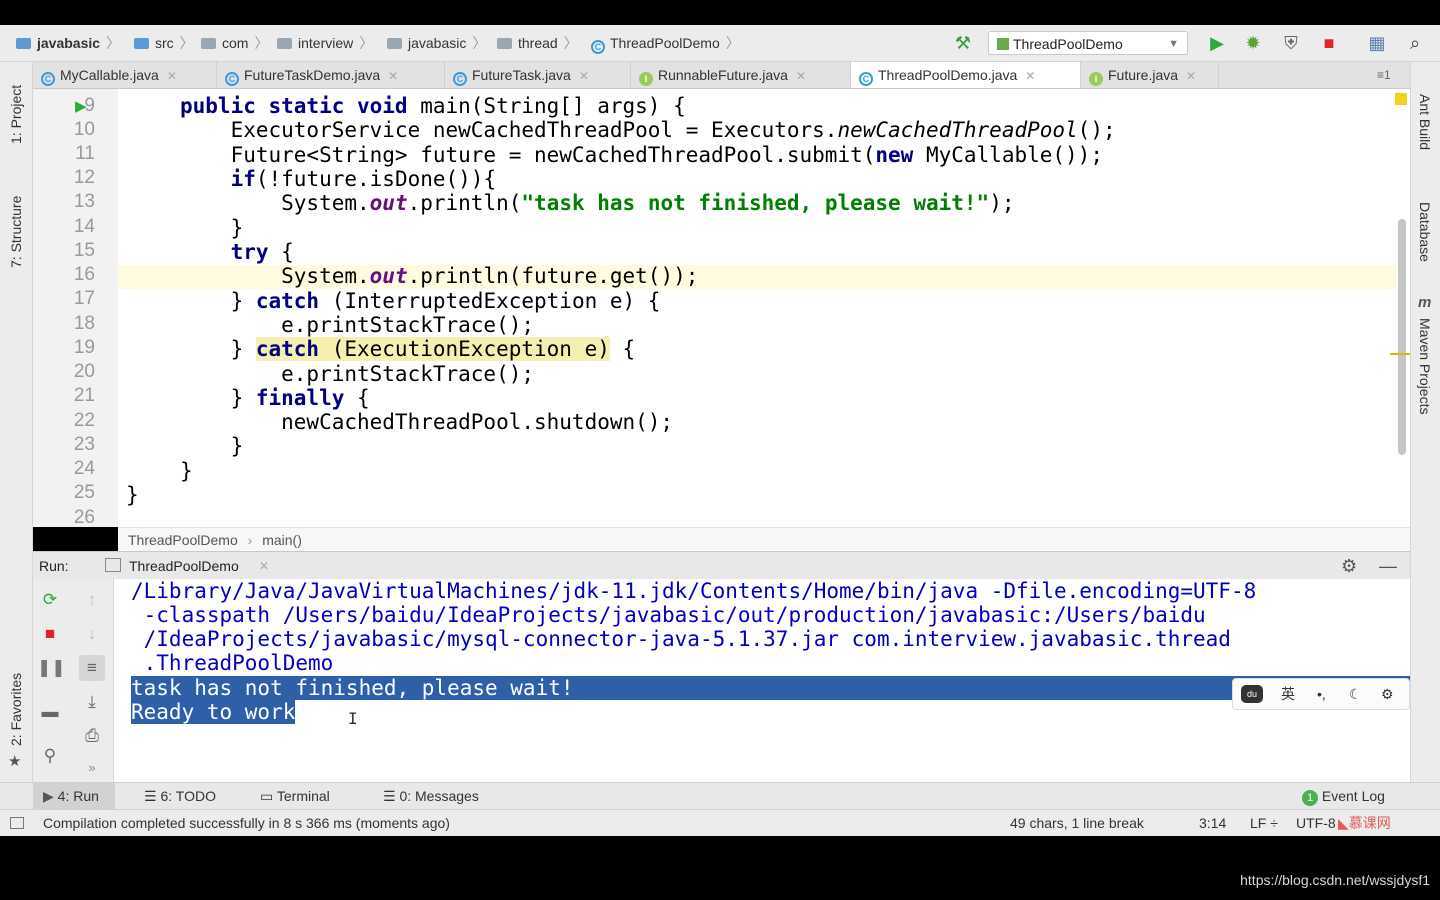 The width and height of the screenshot is (1440, 900). I want to click on crumb-thread: thread 〉, so click(537, 43).